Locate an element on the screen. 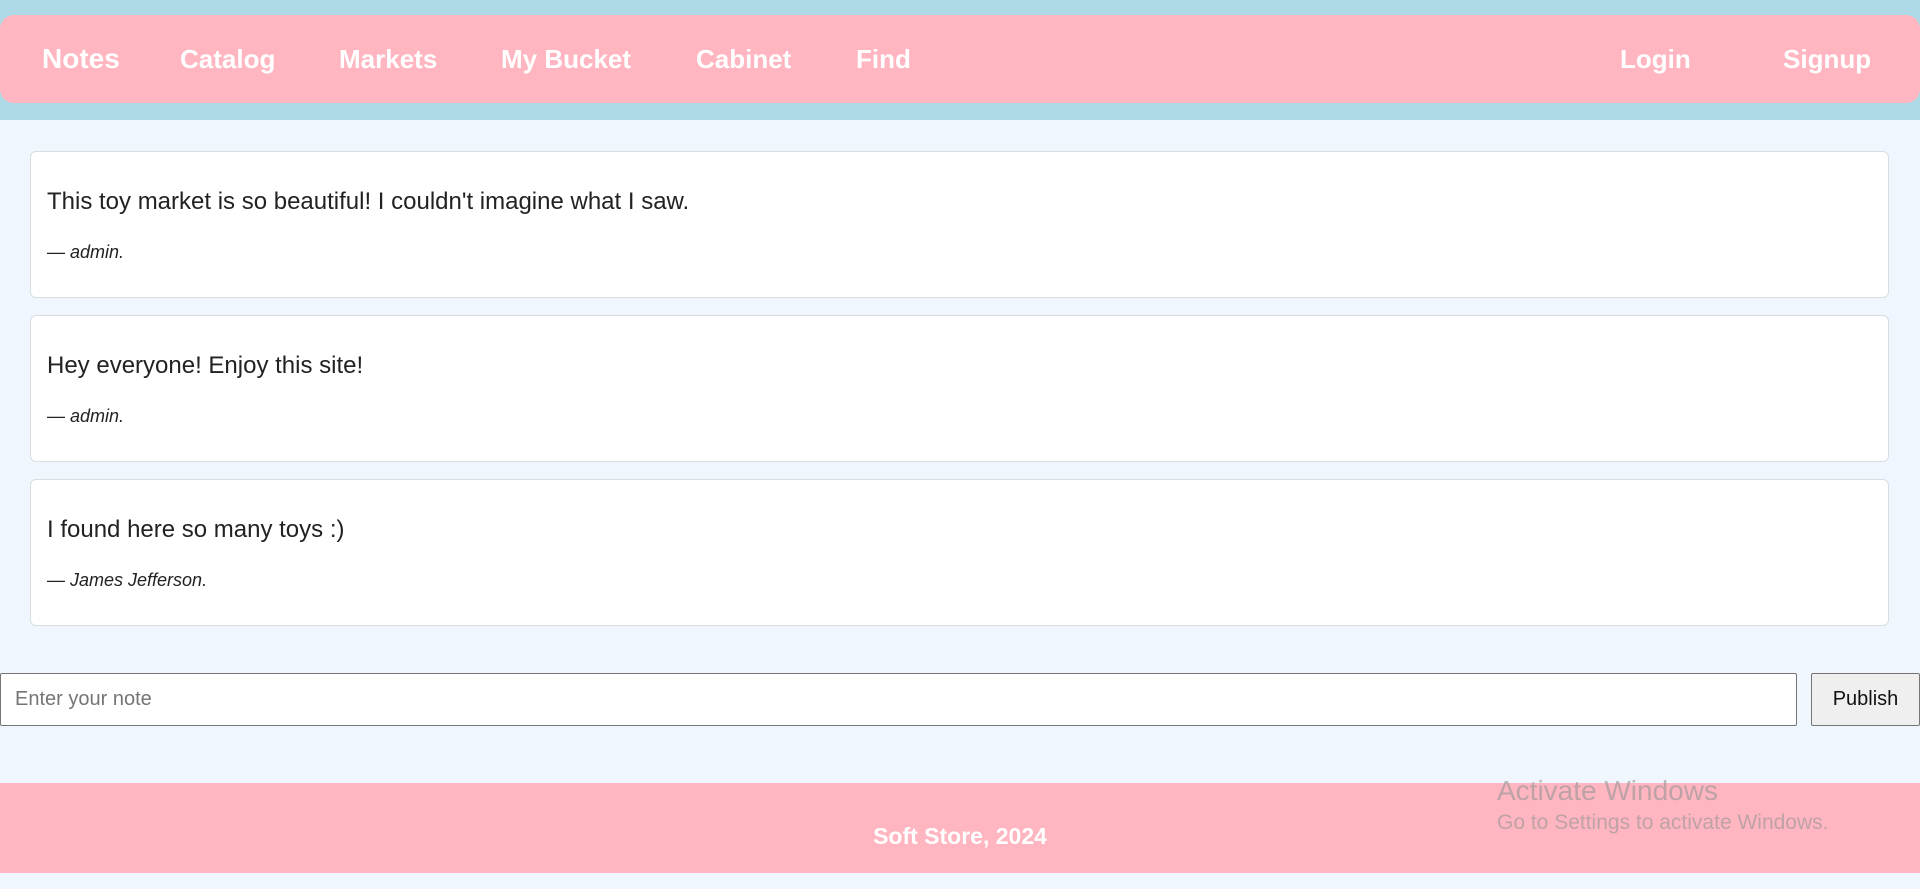 The image size is (1920, 889). author-name: James Jefferson. is located at coordinates (139, 580).